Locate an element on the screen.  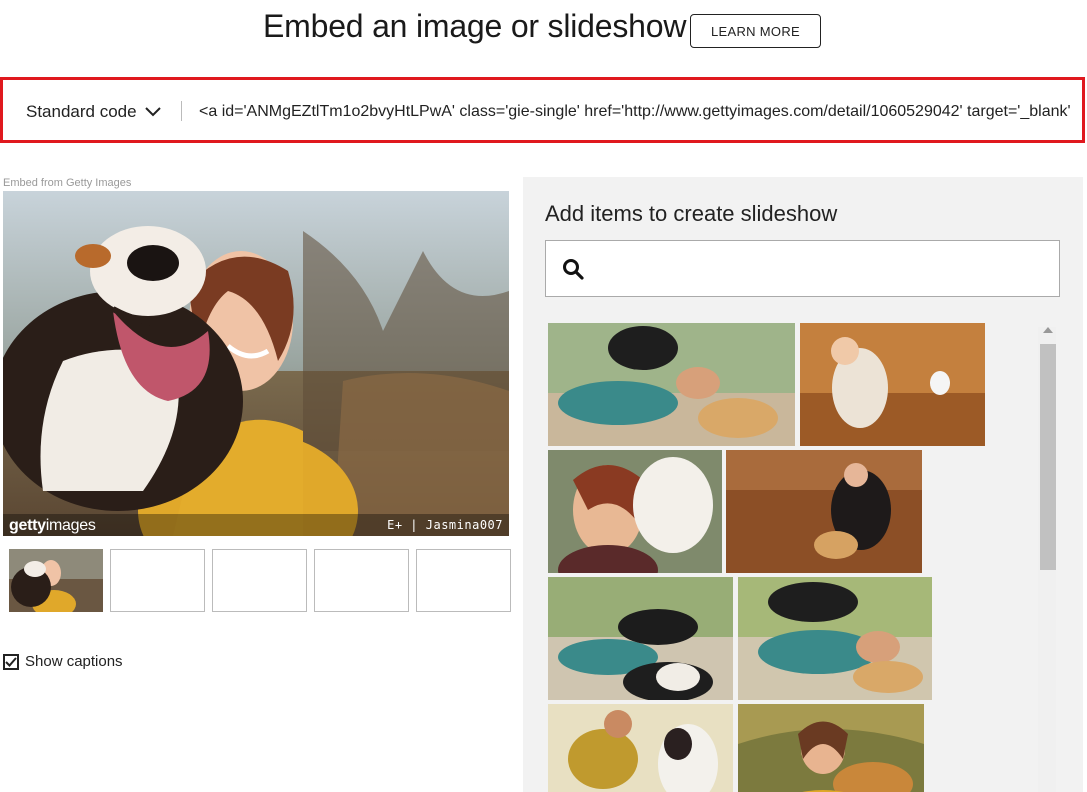
getty-images-logo: gettyimages is located at coordinates (52, 525).